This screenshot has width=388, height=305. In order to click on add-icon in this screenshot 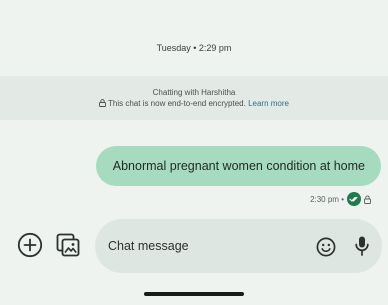, I will do `click(30, 247)`.